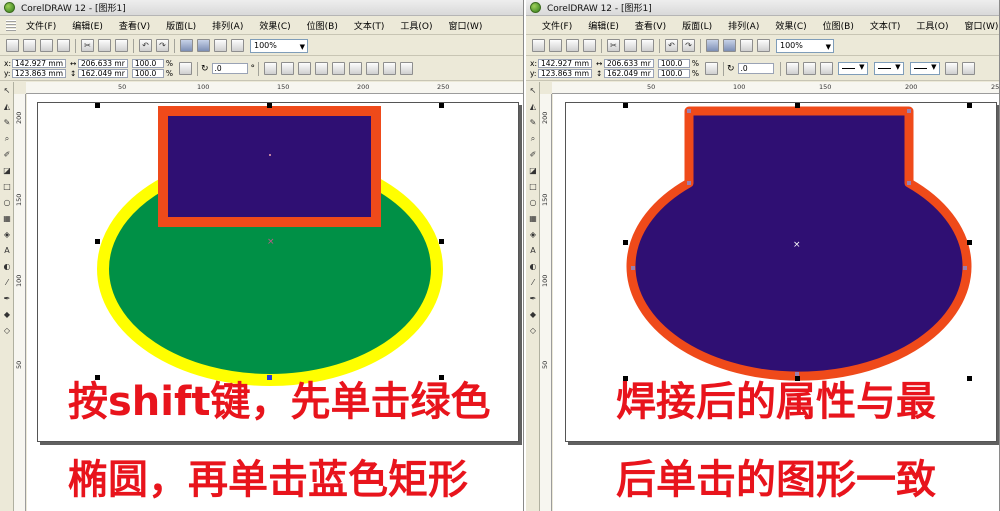  What do you see at coordinates (951, 68) in the screenshot?
I see `wrap-text-icon` at bounding box center [951, 68].